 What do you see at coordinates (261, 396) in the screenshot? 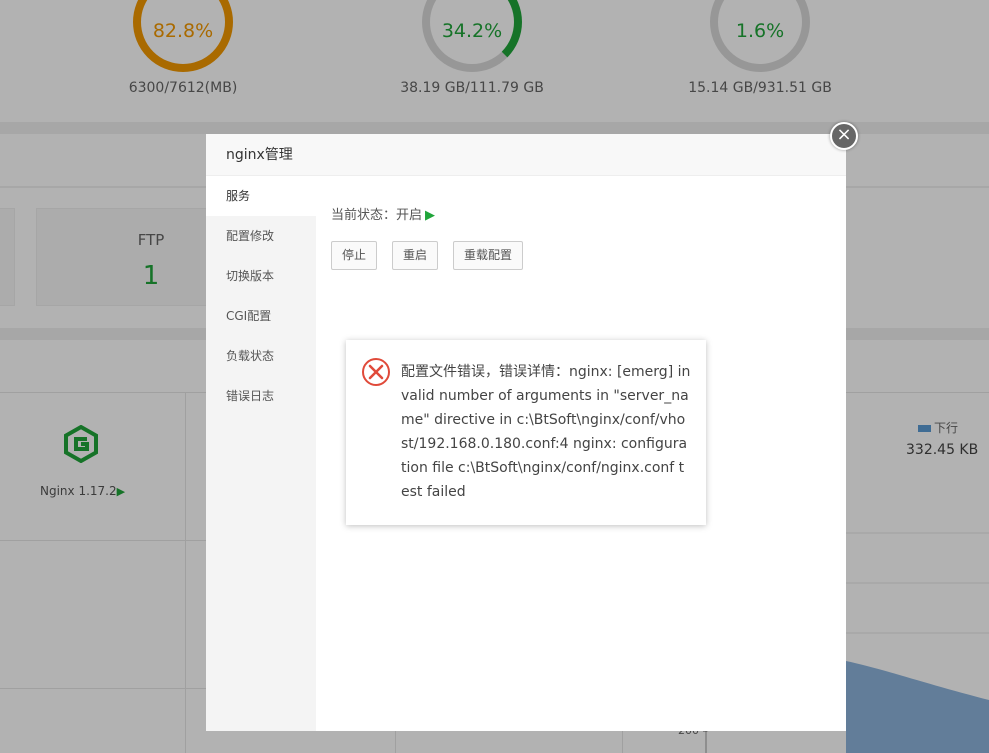
I see `nav-item-error-log: 错误日志` at bounding box center [261, 396].